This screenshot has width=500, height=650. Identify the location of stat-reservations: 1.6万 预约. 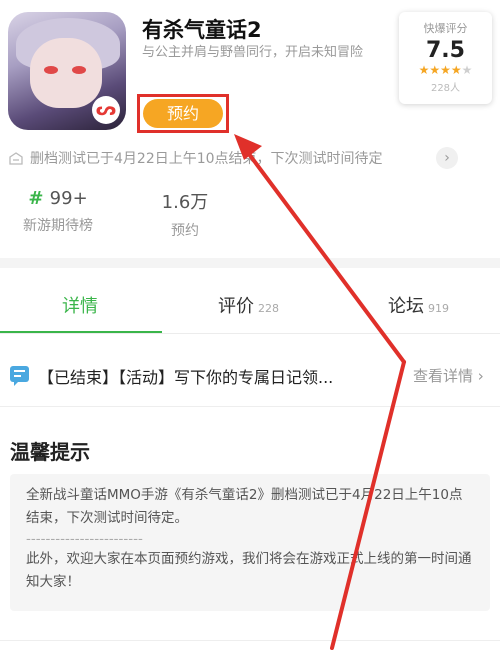
(185, 214).